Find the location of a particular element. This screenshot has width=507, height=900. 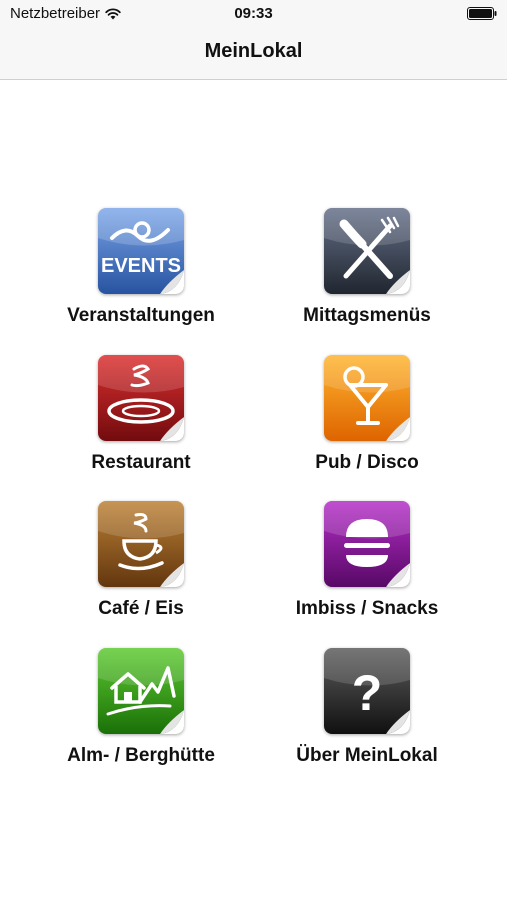

tile-veranstaltungen: EVENTS Veranstaltungen is located at coordinates (141, 267).